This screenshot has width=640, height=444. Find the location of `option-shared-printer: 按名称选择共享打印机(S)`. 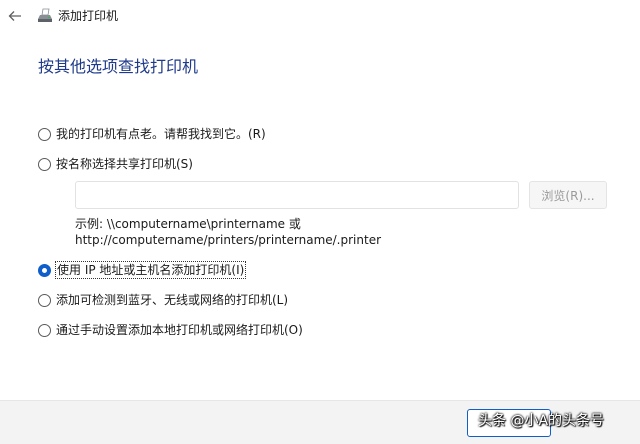

option-shared-printer: 按名称选择共享打印机(S) is located at coordinates (115, 164).